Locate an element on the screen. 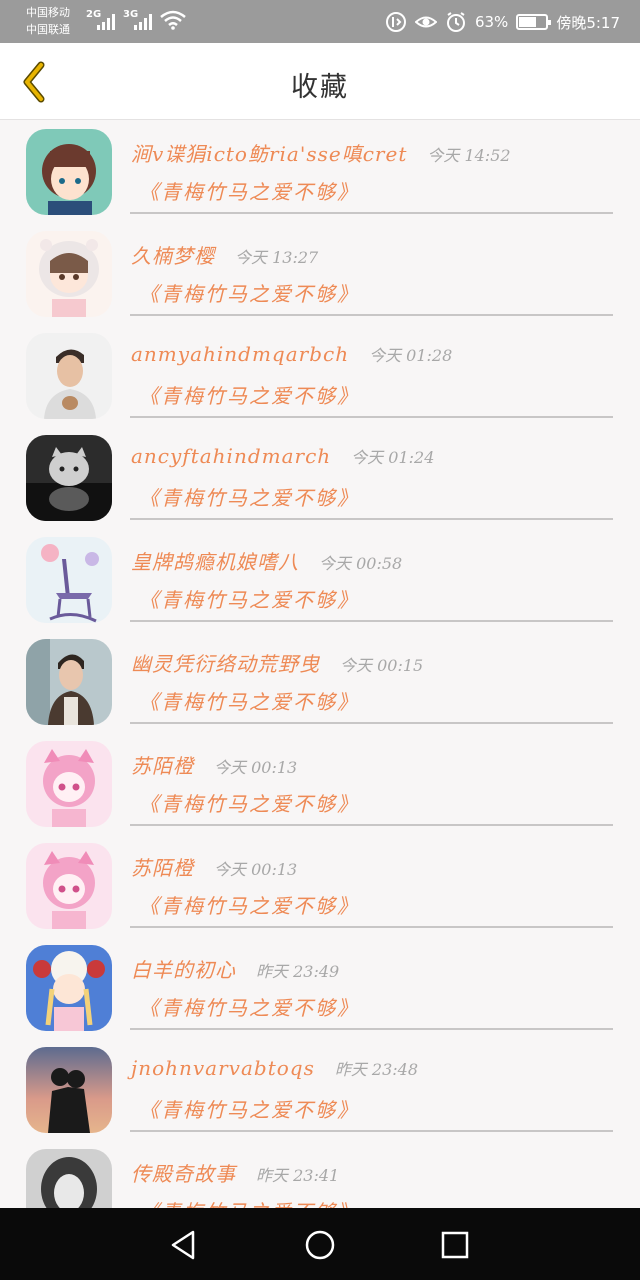 This screenshot has height=1280, width=640. list-item: anmyahindmqarbch 今天 01:28 《青梅竹马之爱不够》 is located at coordinates (320, 375).